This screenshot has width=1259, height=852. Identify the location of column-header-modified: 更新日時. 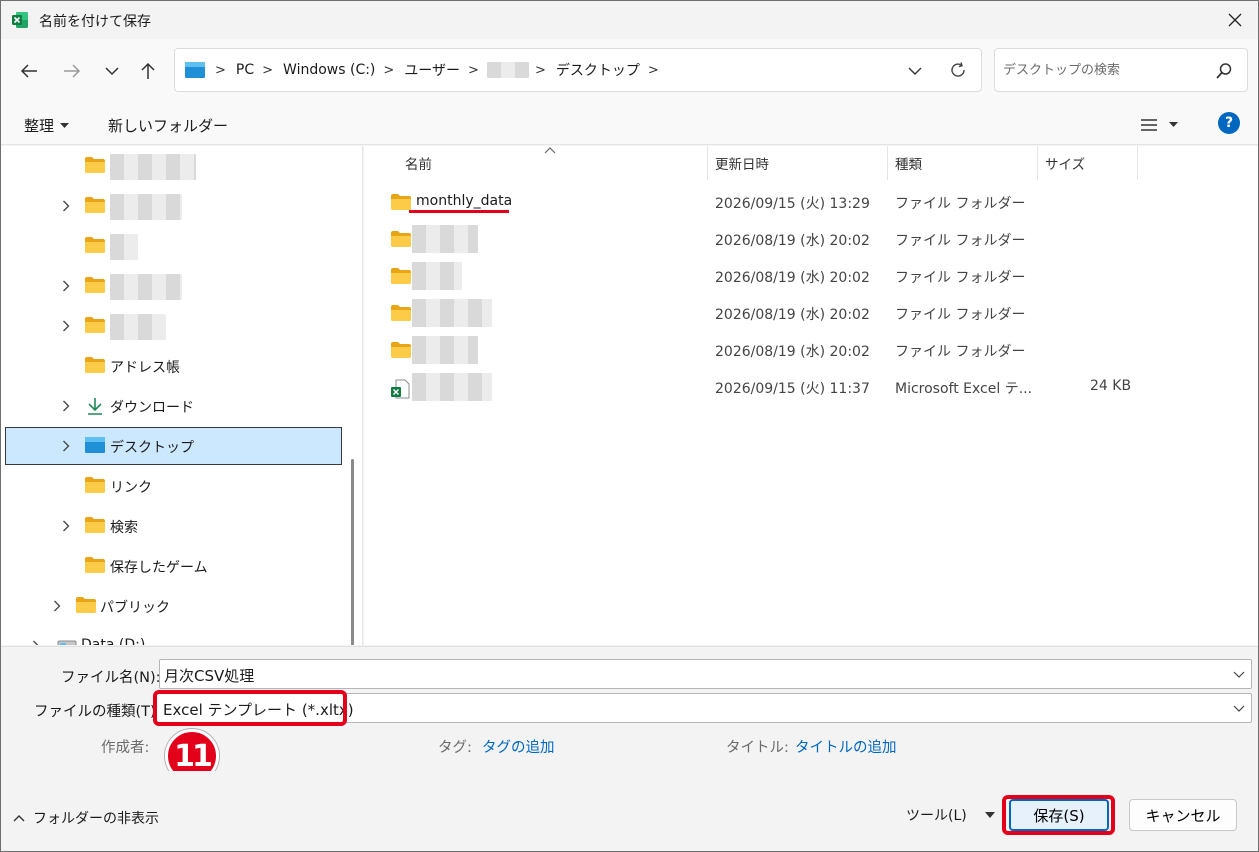
(742, 163).